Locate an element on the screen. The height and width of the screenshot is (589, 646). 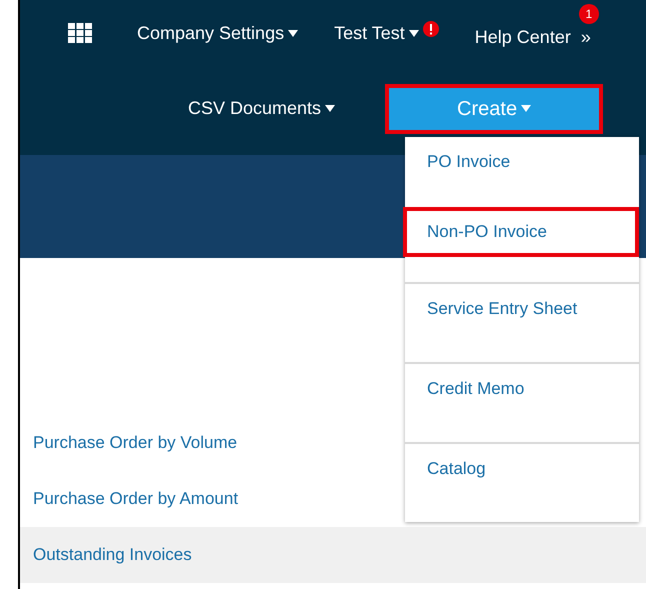
menu-item: Non-PO Invoice is located at coordinates (521, 232).